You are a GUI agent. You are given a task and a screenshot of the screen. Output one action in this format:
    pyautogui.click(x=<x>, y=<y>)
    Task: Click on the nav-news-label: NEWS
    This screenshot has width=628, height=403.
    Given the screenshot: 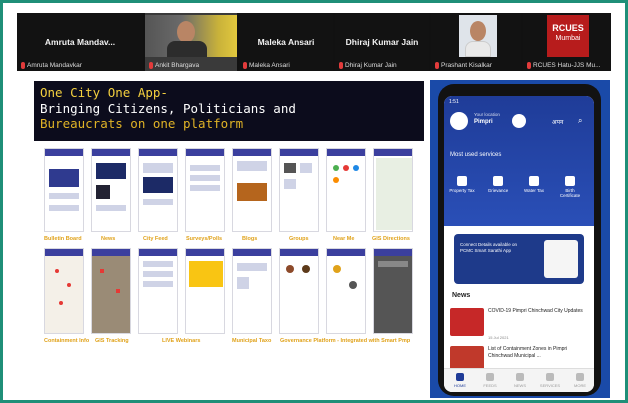 What is the action you would take?
    pyautogui.click(x=520, y=385)
    